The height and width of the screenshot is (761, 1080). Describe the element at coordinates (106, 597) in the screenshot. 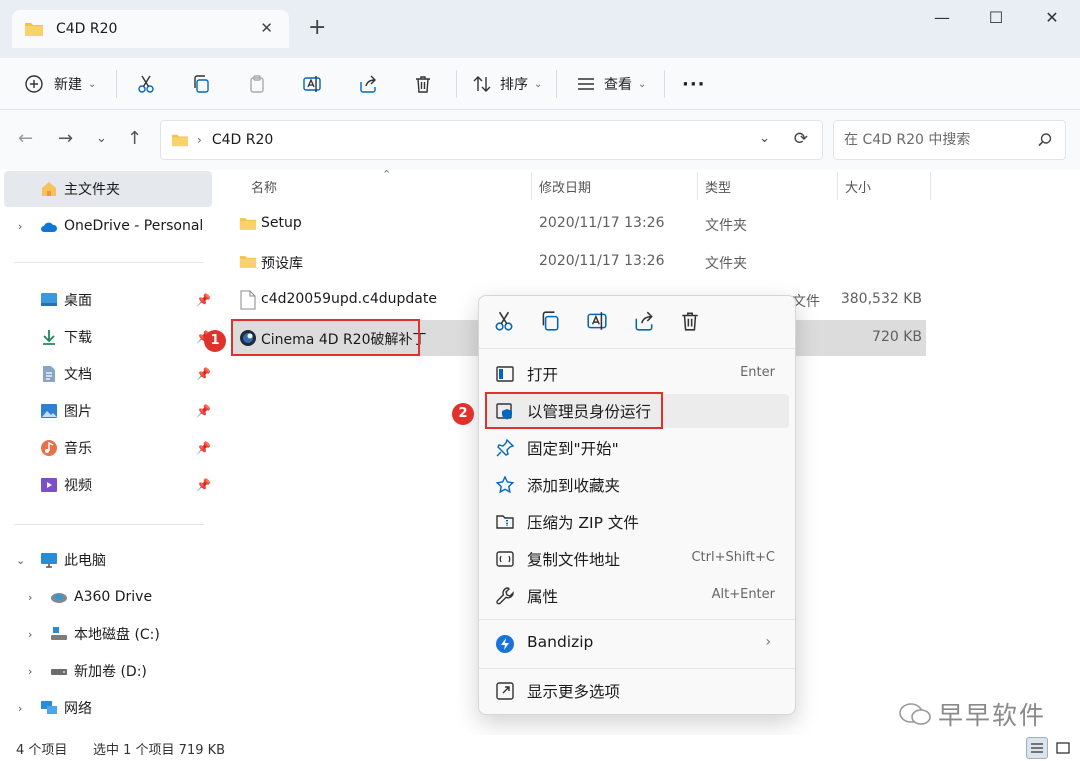

I see `sidebar-item-a360: › A360 Drive` at that location.